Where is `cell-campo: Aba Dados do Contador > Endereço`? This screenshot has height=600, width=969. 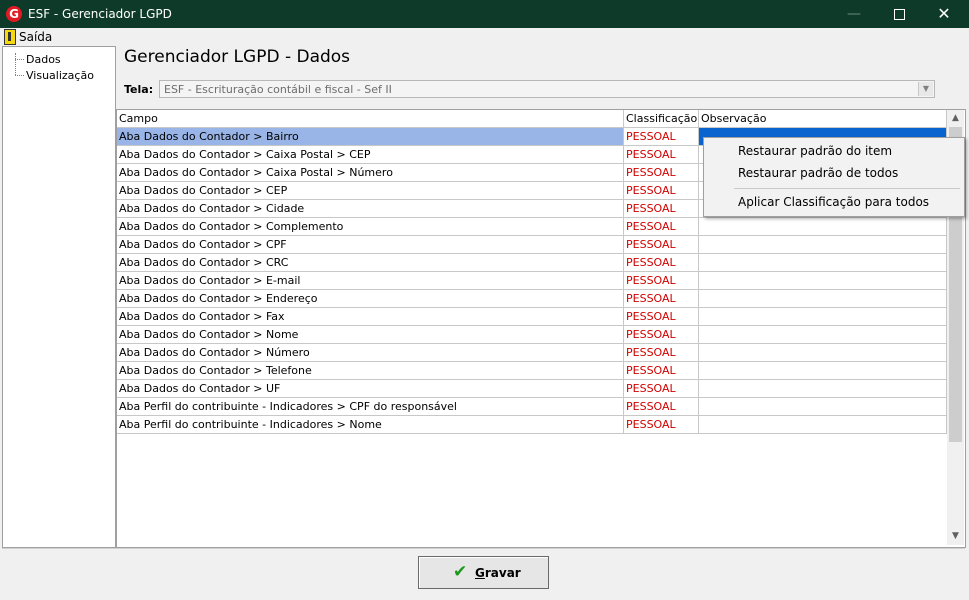 cell-campo: Aba Dados do Contador > Endereço is located at coordinates (370, 299).